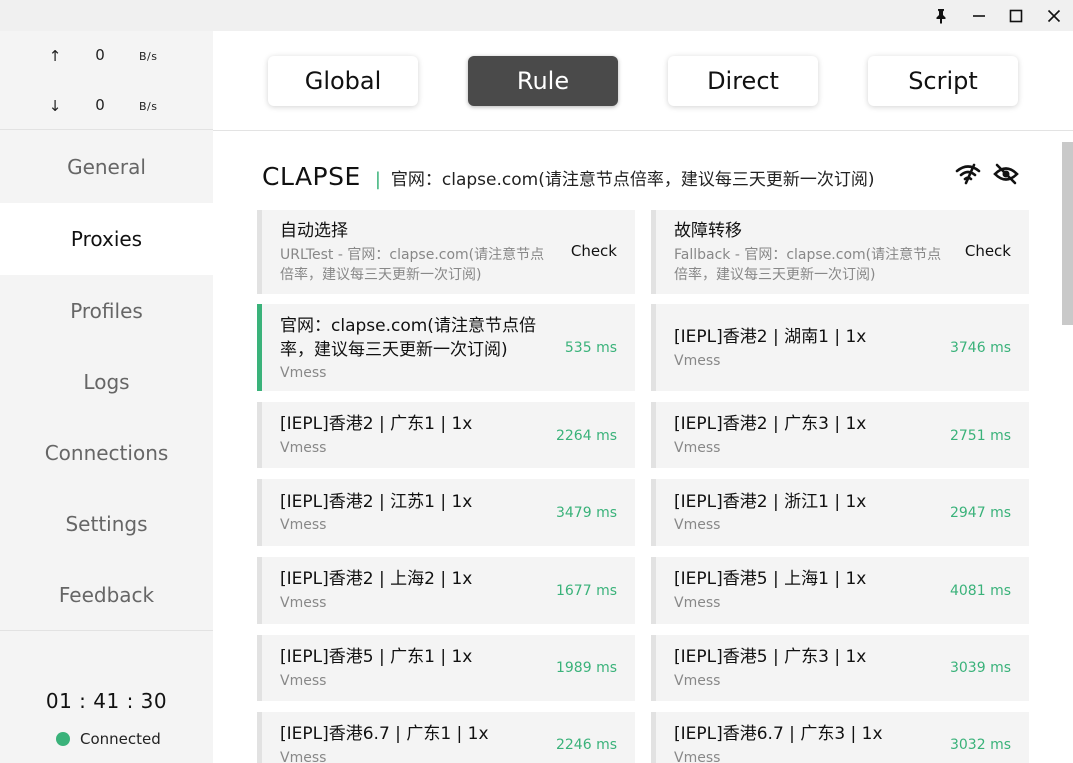 The height and width of the screenshot is (763, 1073). I want to click on proxy-name: [IEPL]香港2 | 江苏1 | 1x, so click(376, 502).